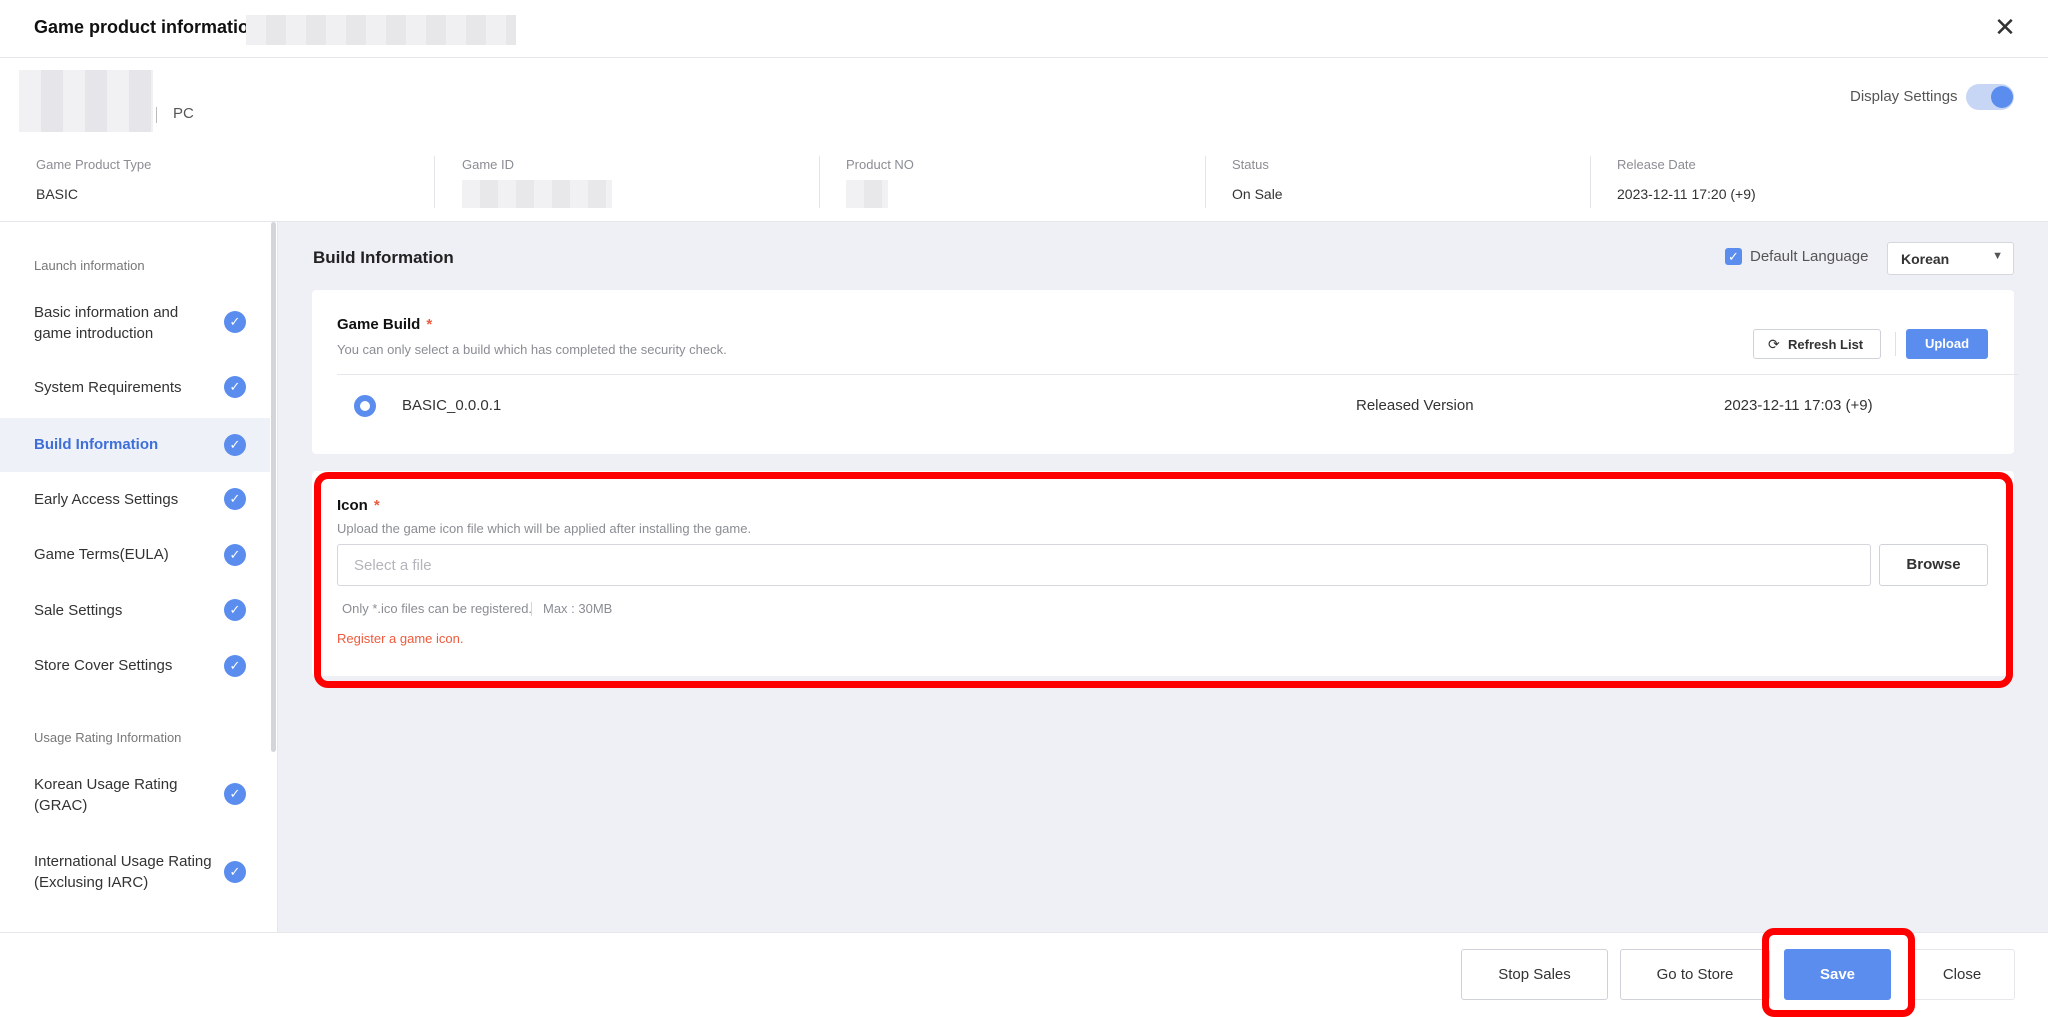 This screenshot has width=2048, height=1017. I want to click on sidebar-item-sale-settings: Sale Settings ✓, so click(135, 610).